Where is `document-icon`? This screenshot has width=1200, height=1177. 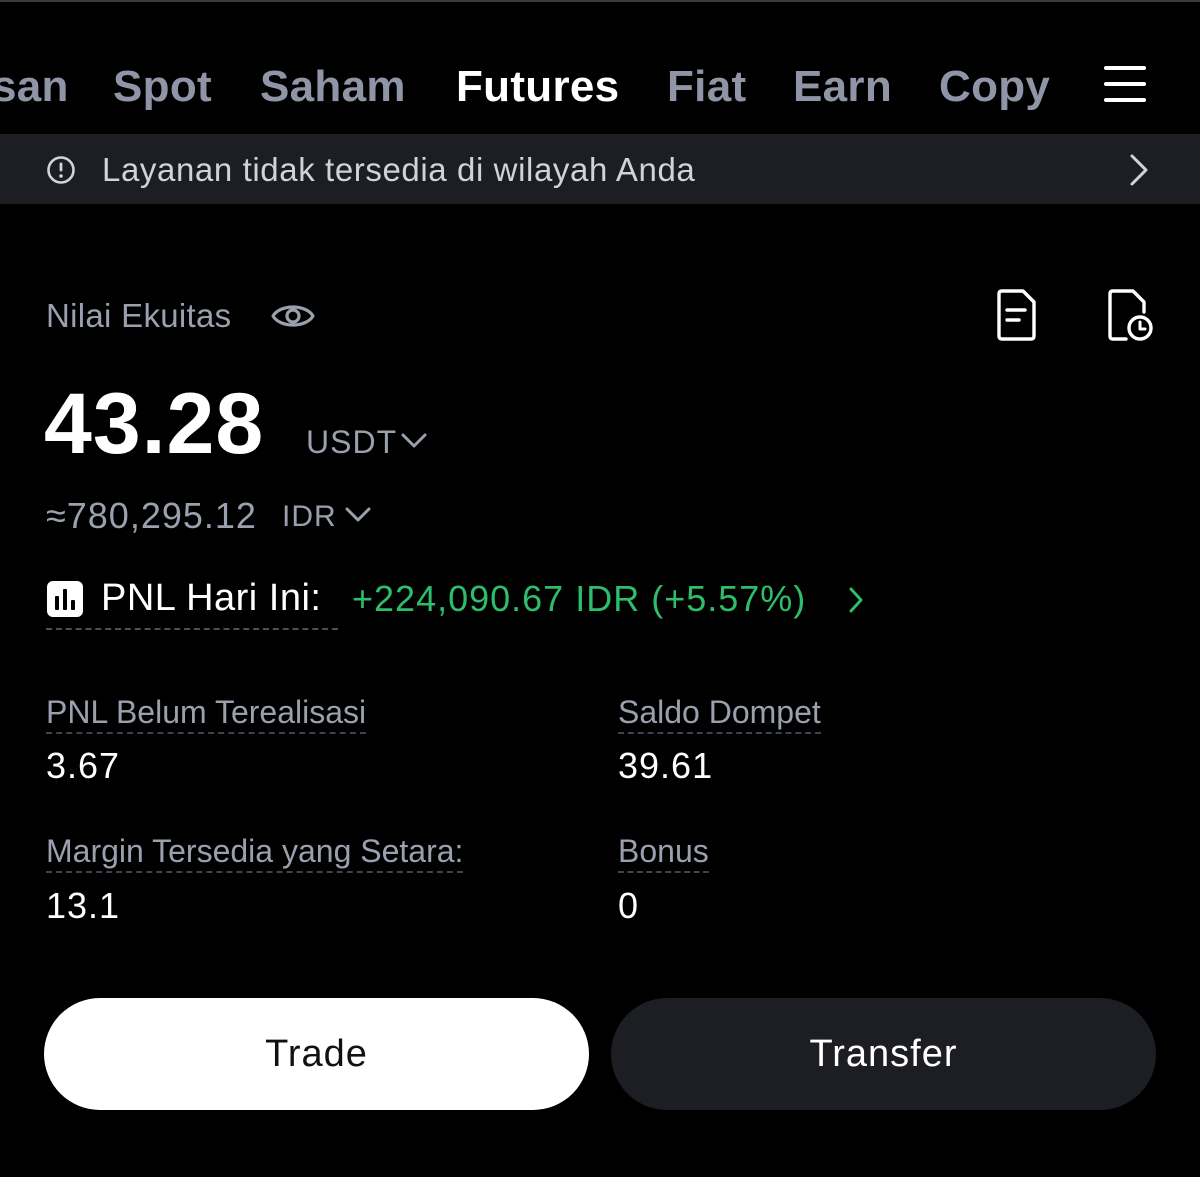
document-icon is located at coordinates (1016, 315).